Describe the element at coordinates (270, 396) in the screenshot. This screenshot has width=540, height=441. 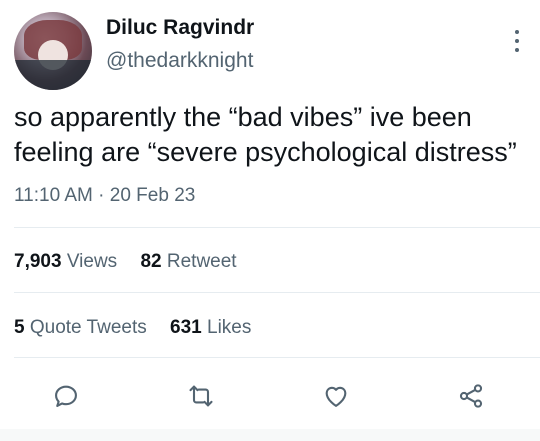
I see `action-bar` at that location.